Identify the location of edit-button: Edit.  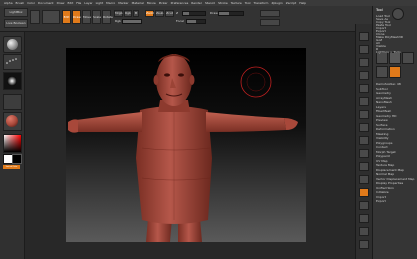
(66, 17).